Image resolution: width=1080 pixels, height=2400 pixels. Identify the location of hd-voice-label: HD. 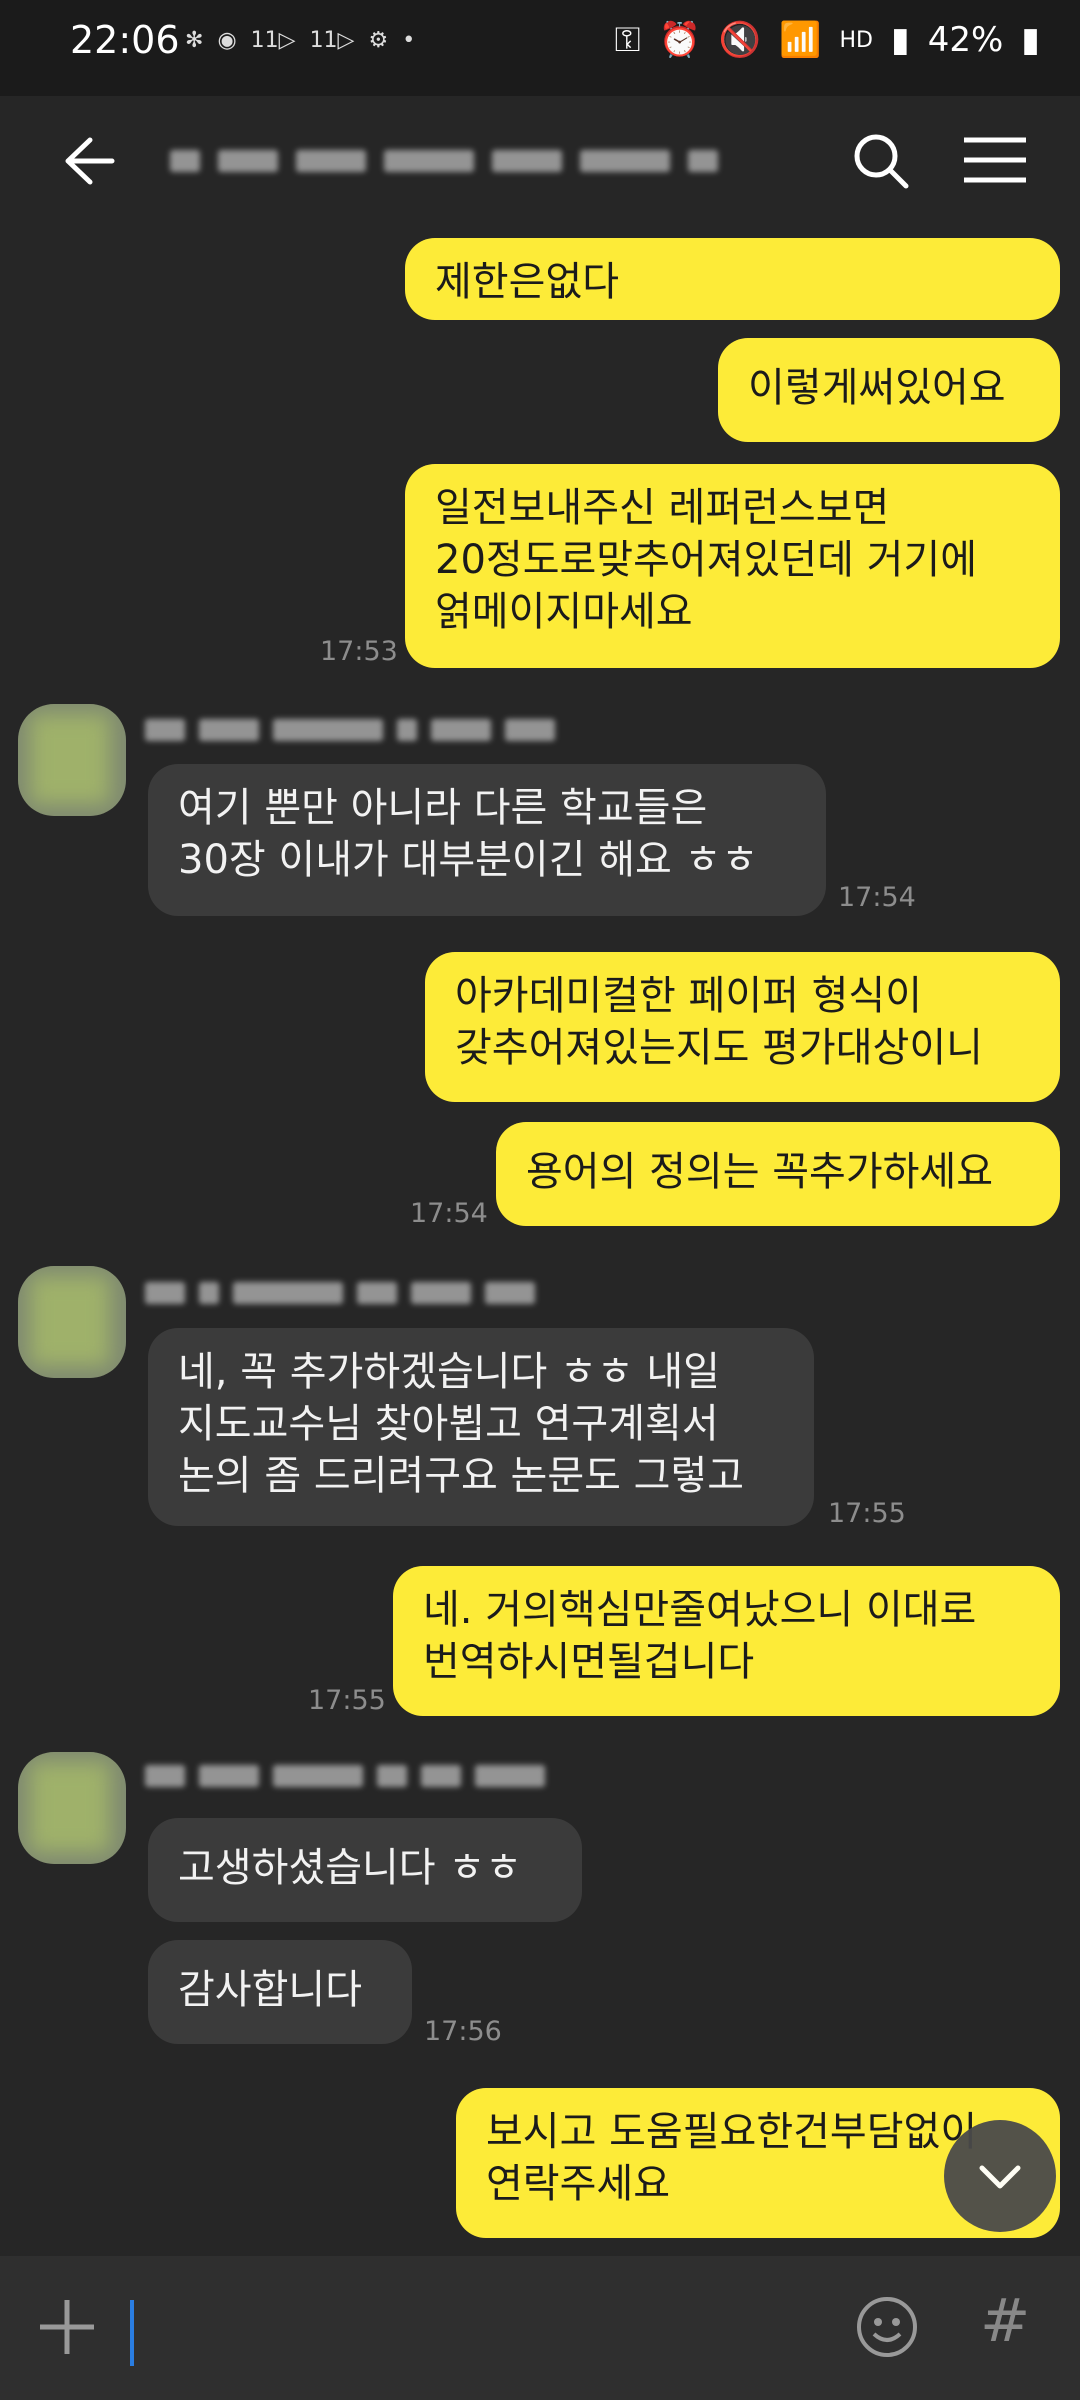
(856, 40).